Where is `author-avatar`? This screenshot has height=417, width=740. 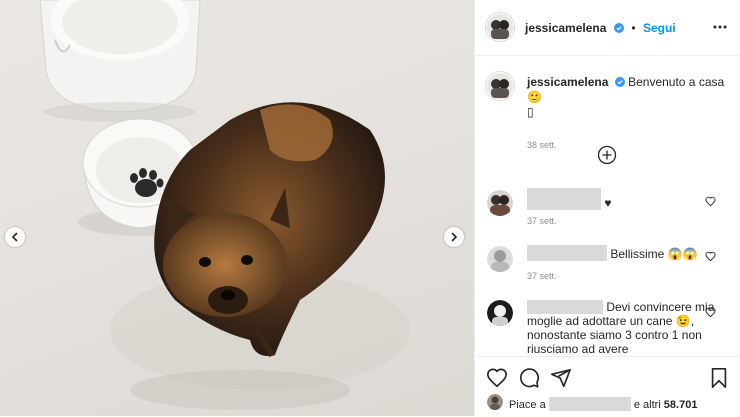 author-avatar is located at coordinates (500, 27).